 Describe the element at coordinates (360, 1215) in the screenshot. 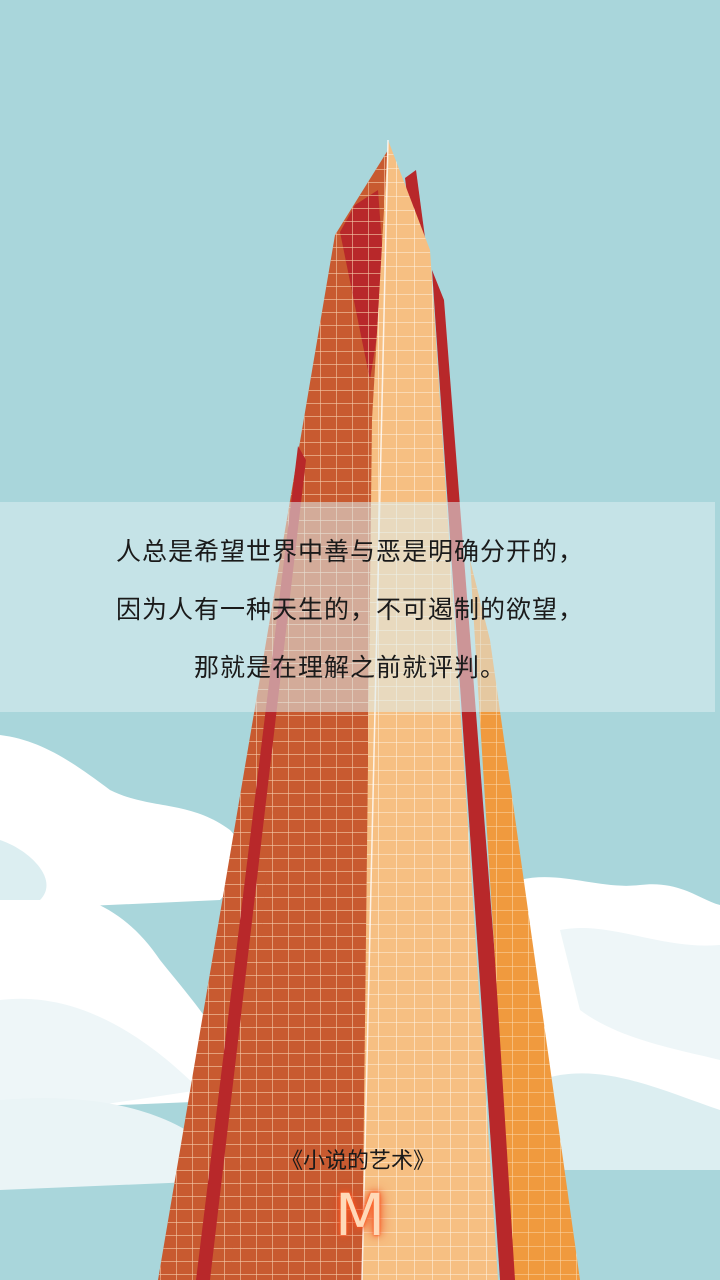

I see `neon-m-logo: M` at that location.